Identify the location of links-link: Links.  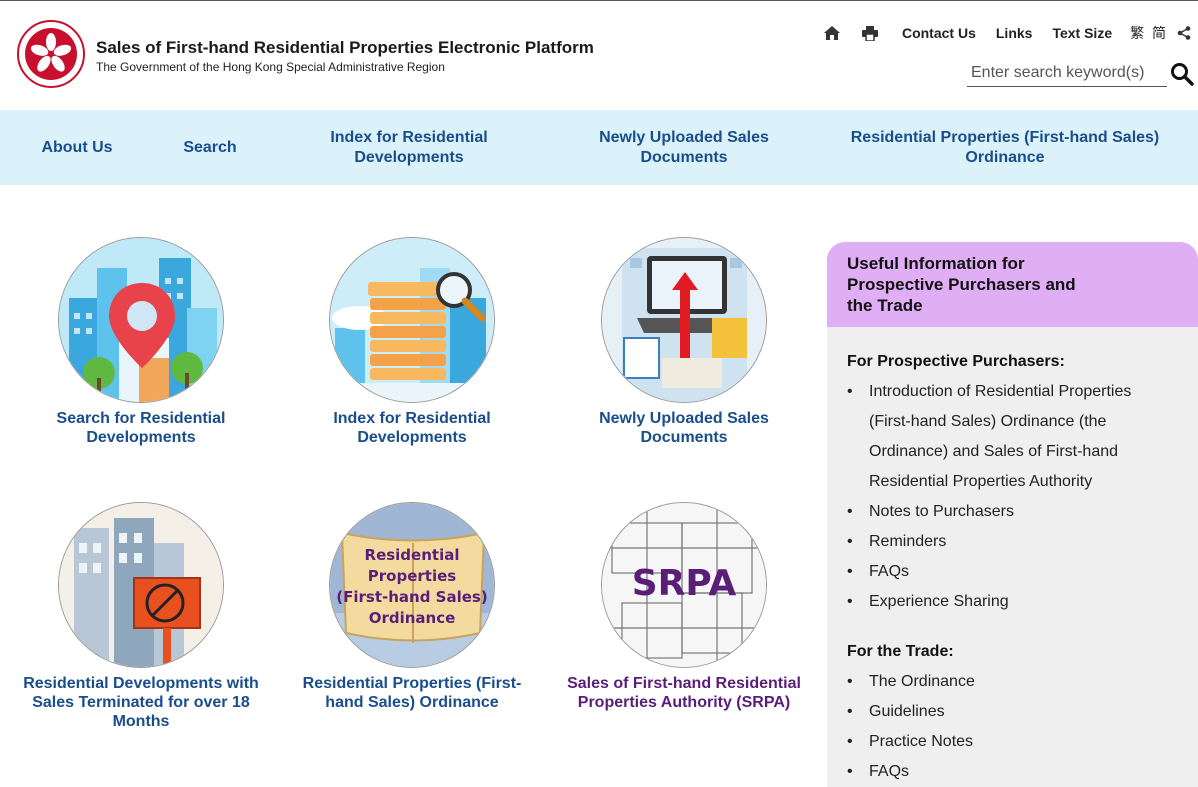
(1014, 33).